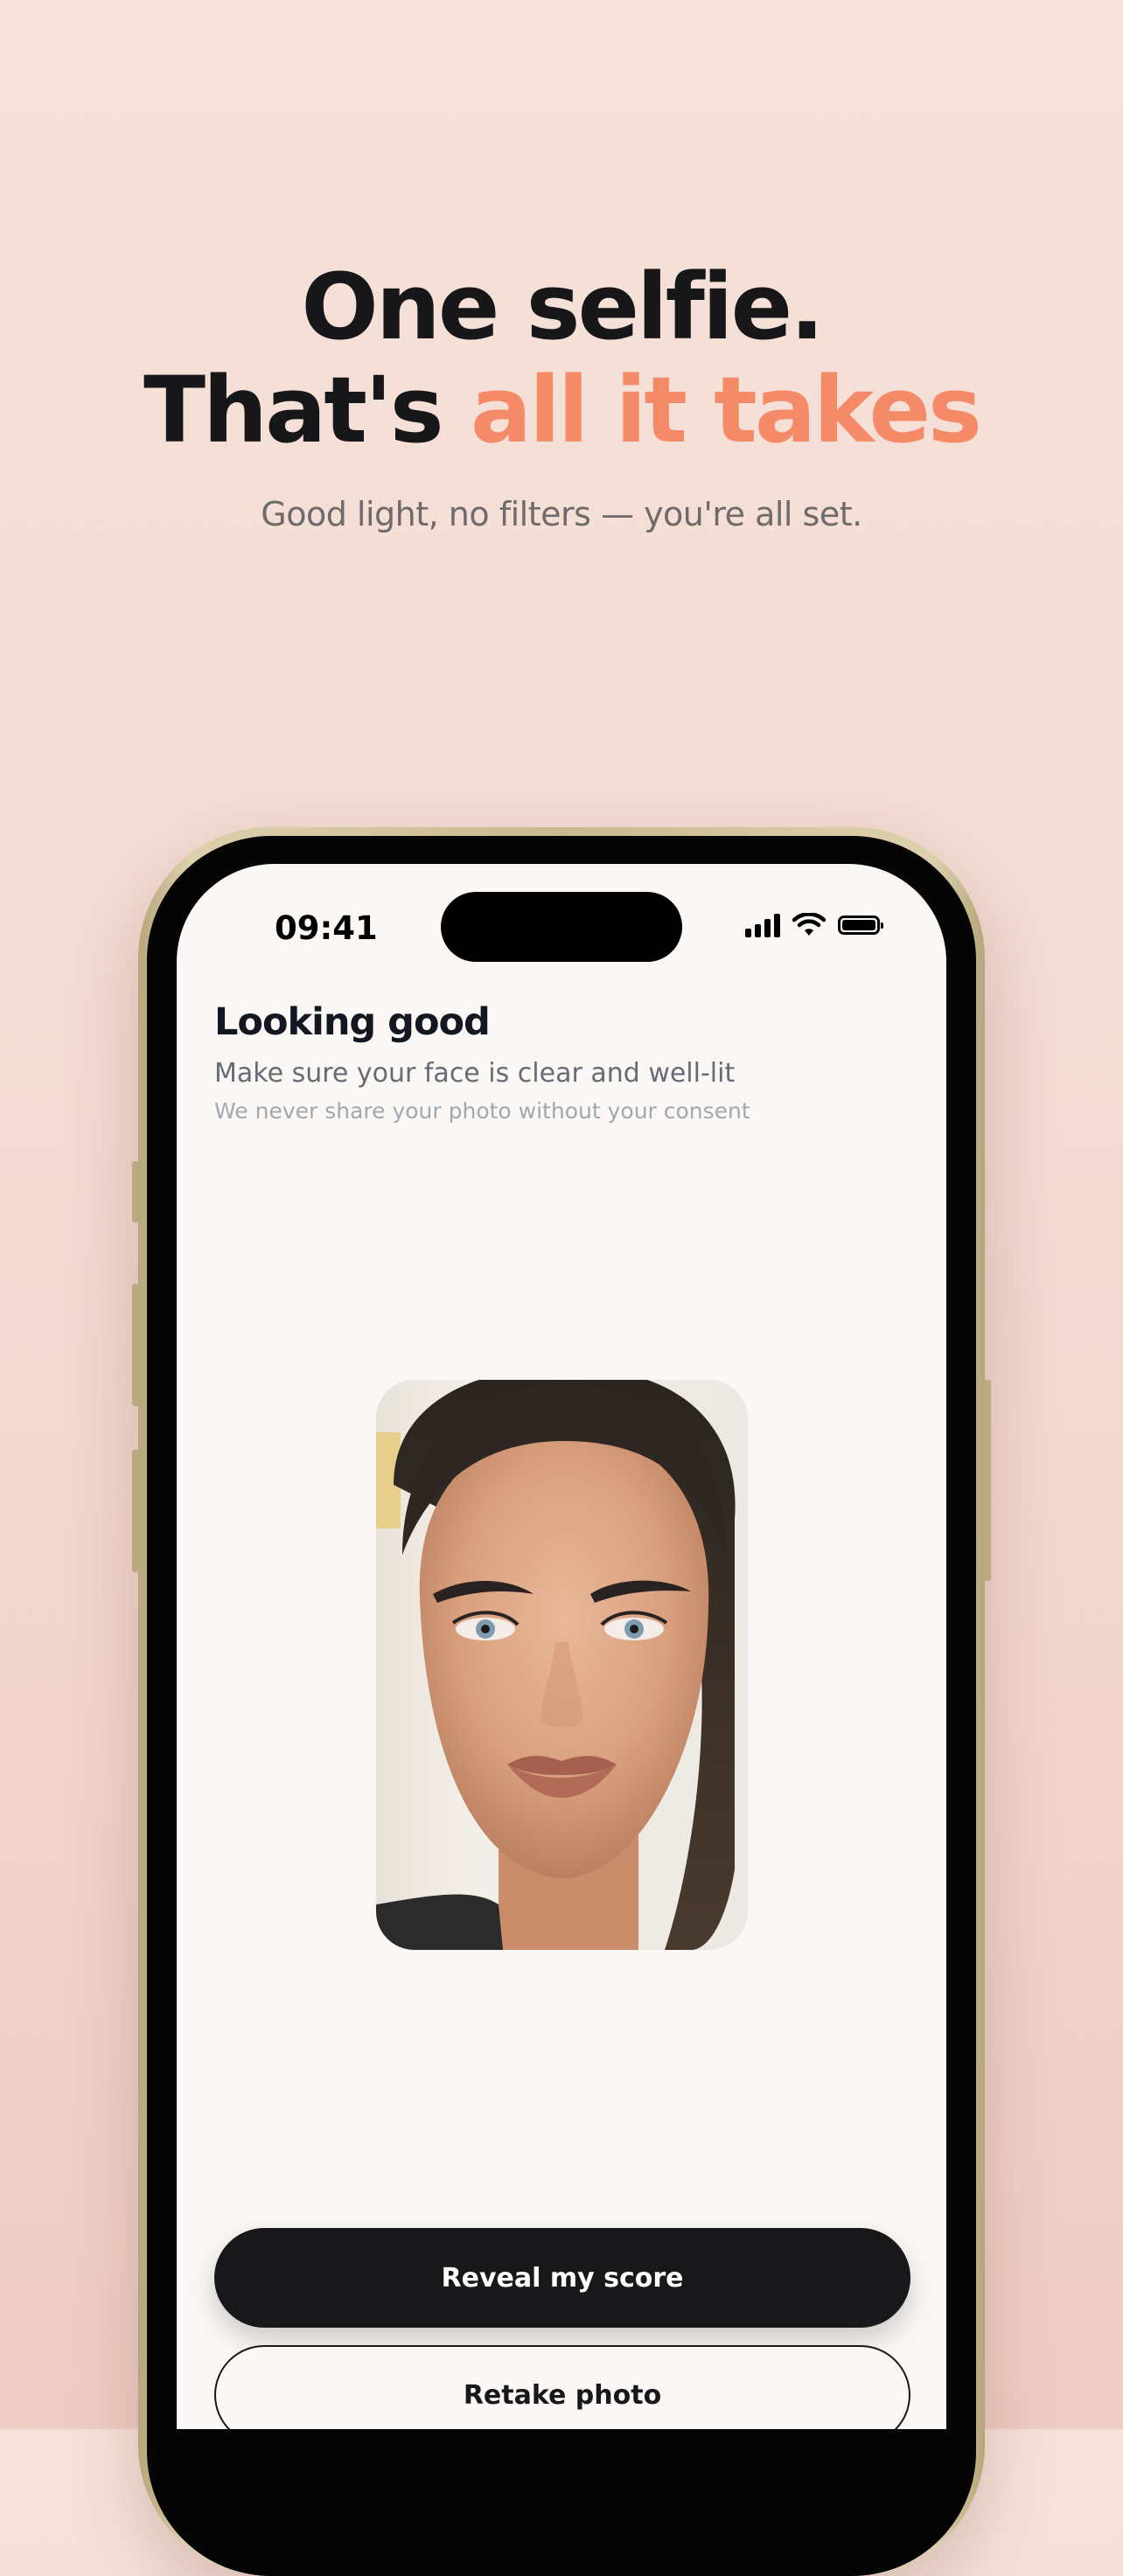 The image size is (1123, 2576). I want to click on screen-title: Looking good, so click(352, 1022).